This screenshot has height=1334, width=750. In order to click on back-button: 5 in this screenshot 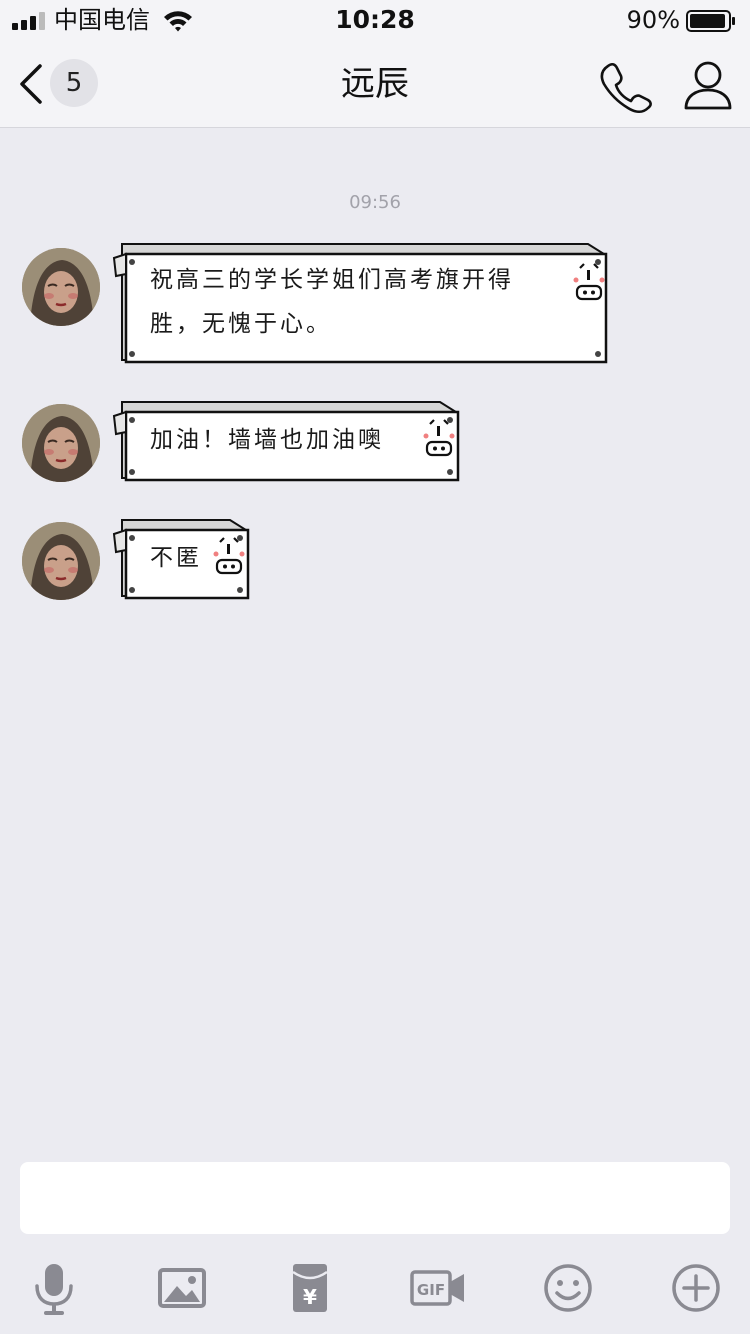, I will do `click(60, 84)`.